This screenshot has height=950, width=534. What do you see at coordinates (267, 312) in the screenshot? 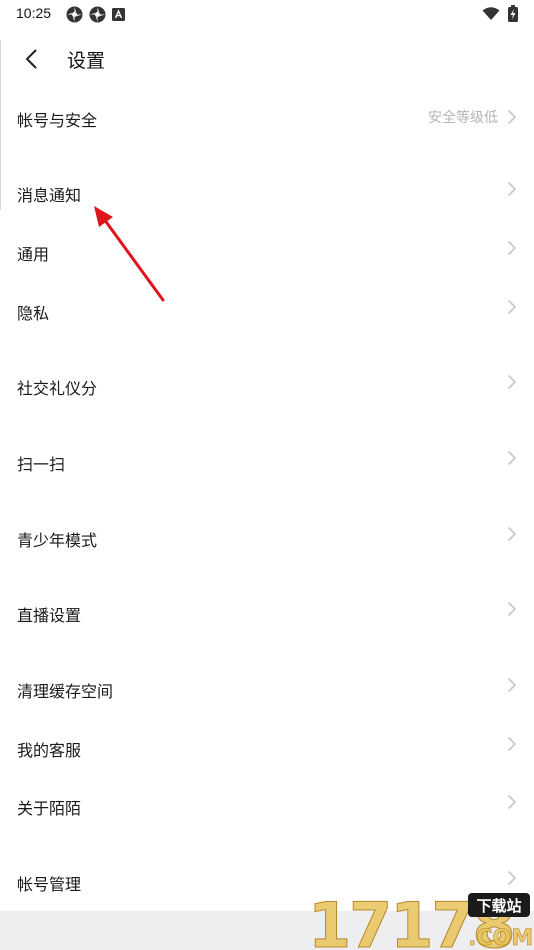
I see `settings-item-privacy: 隐私` at bounding box center [267, 312].